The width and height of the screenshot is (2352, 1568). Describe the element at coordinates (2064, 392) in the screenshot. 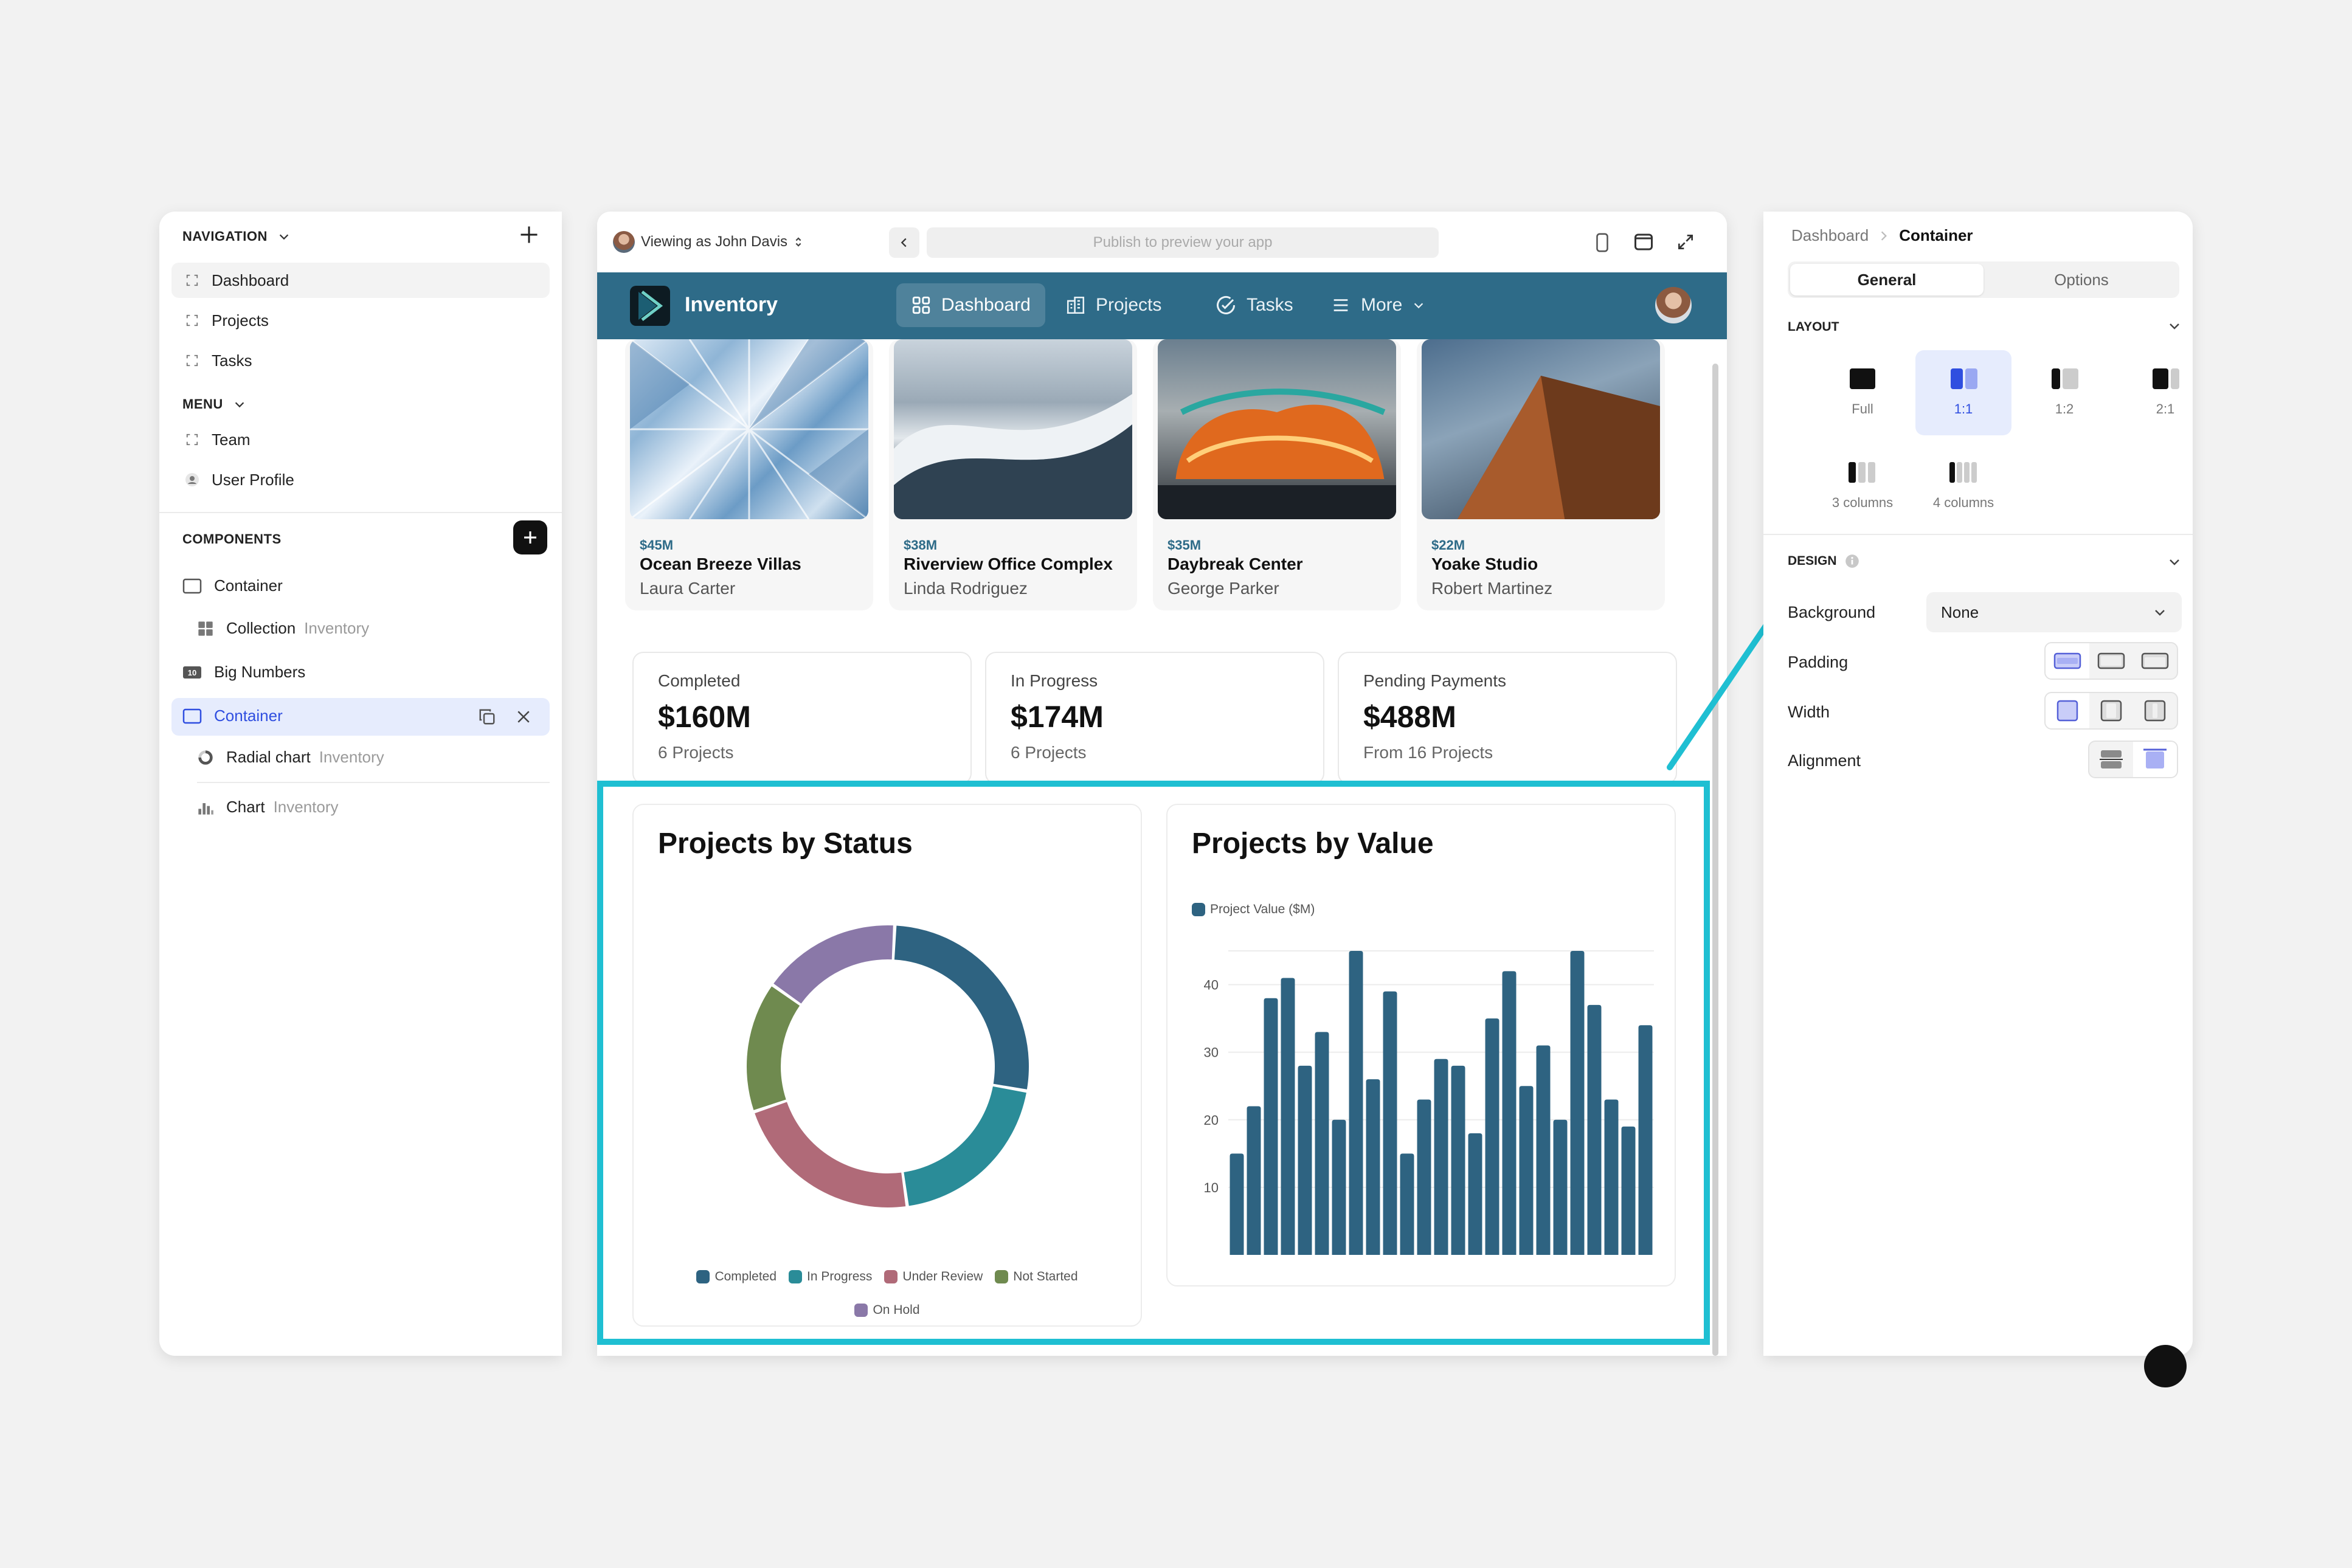

I see `layout-option-1-2: 1:2` at that location.